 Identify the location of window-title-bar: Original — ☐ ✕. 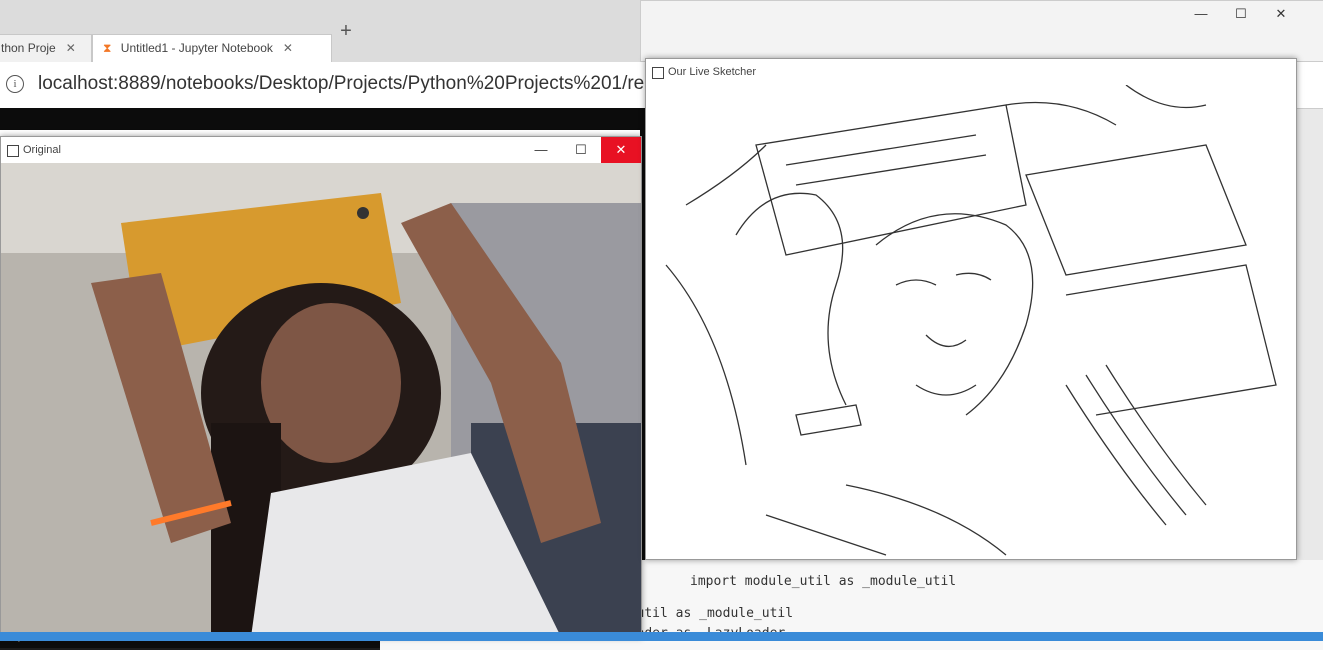
(321, 150).